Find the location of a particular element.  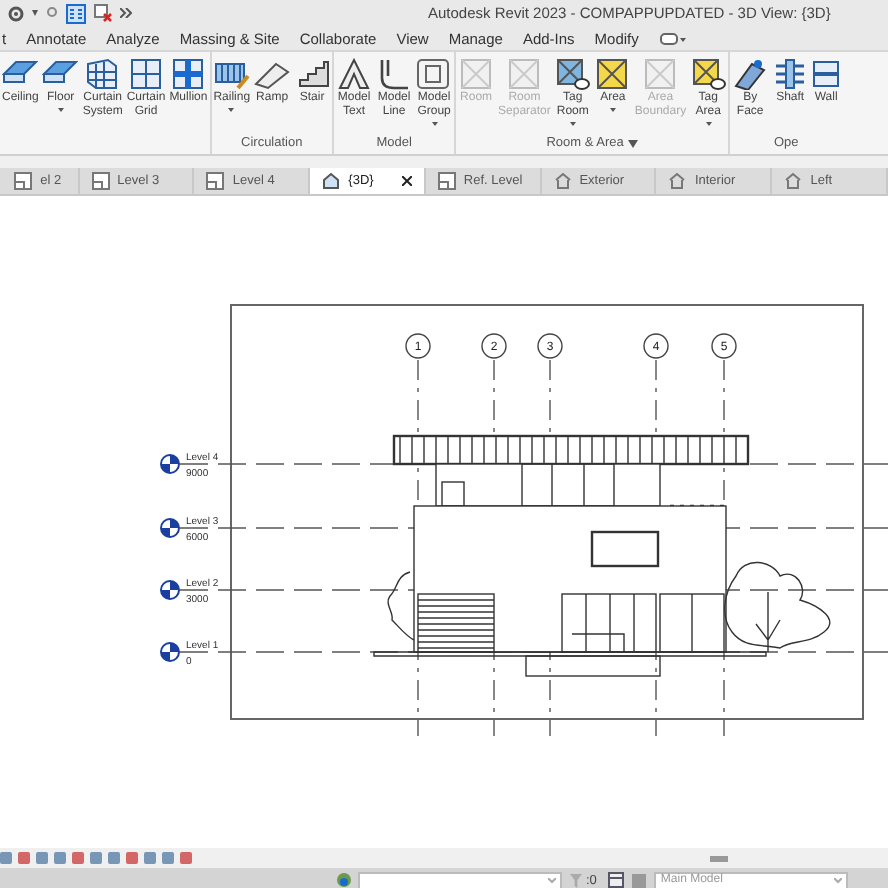

group-icon is located at coordinates (434, 74).